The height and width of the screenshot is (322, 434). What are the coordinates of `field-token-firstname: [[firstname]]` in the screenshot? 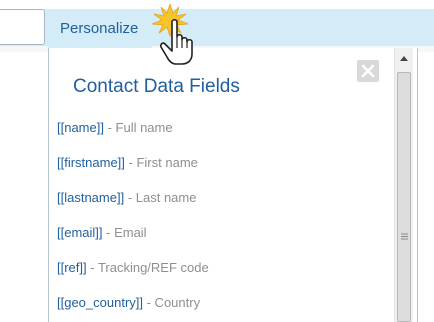 It's located at (91, 162).